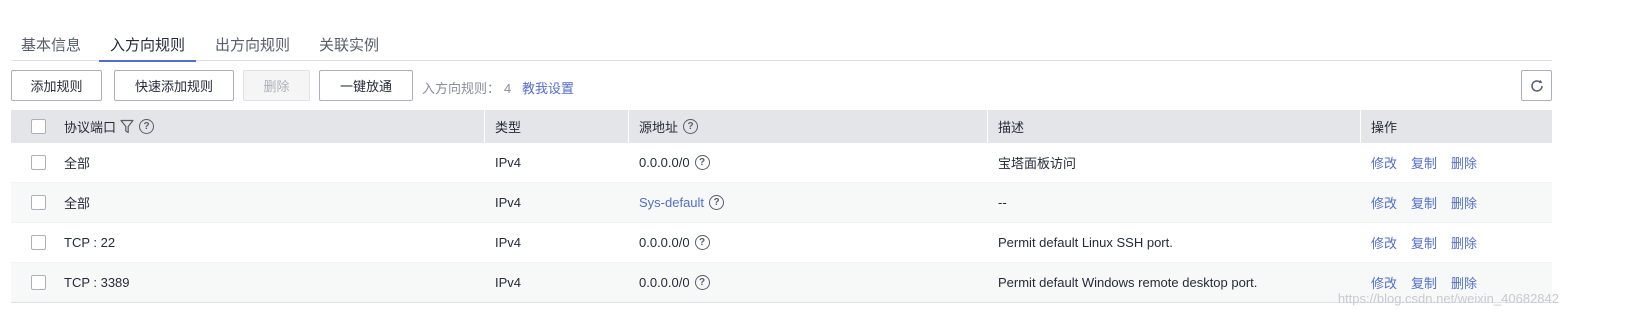  What do you see at coordinates (461, 88) in the screenshot?
I see `rule-count-label: 入方向规则：` at bounding box center [461, 88].